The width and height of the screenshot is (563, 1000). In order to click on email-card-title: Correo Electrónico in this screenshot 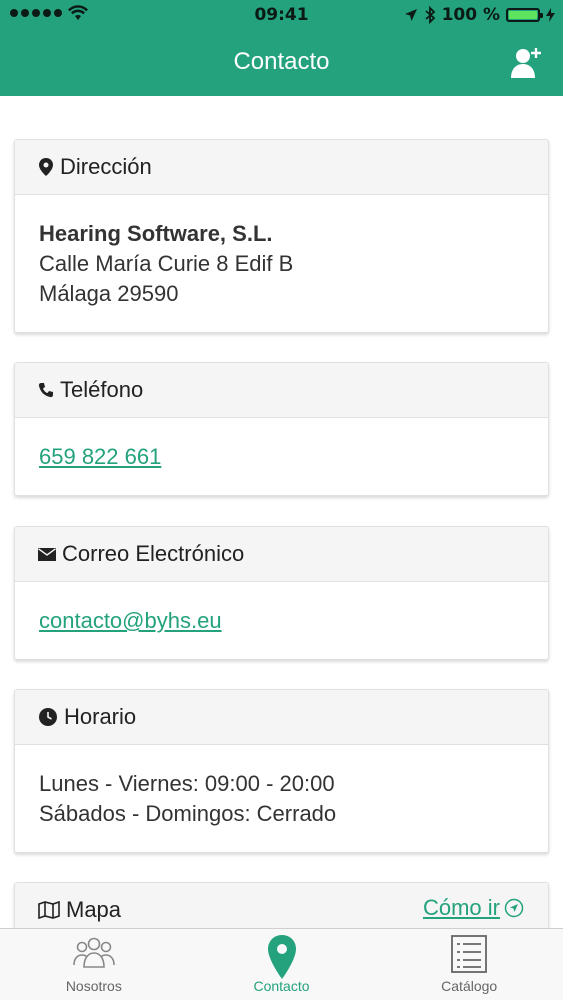, I will do `click(153, 553)`.